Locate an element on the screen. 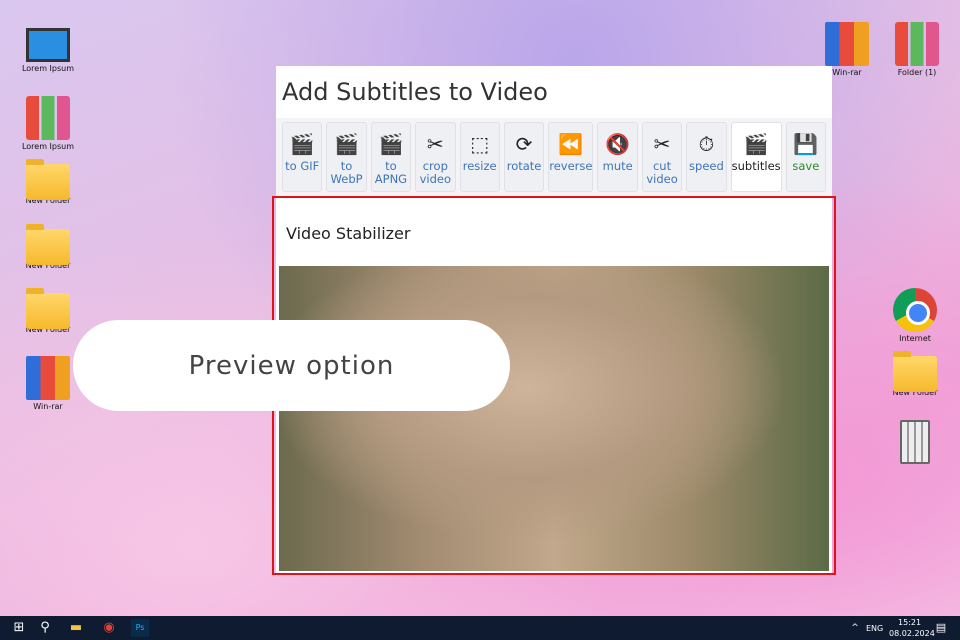 The image size is (960, 640). file-explorer-icon: ▬ is located at coordinates (76, 628).